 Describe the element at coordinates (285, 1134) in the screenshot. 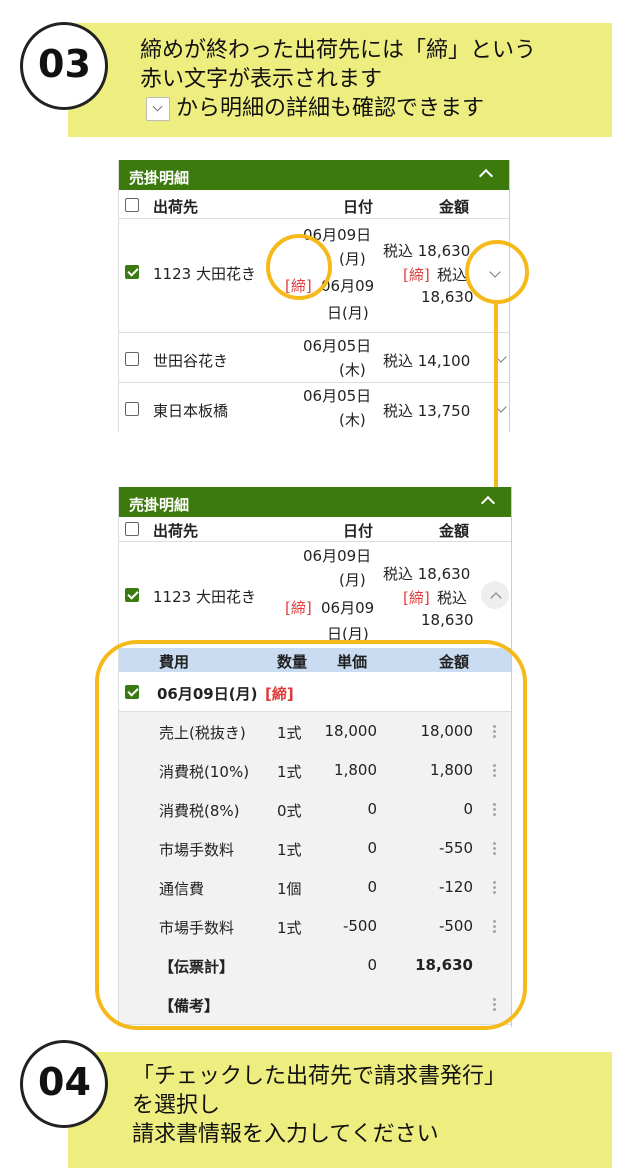

I see `step4-text-line3: 請求書情報を入力してください` at that location.